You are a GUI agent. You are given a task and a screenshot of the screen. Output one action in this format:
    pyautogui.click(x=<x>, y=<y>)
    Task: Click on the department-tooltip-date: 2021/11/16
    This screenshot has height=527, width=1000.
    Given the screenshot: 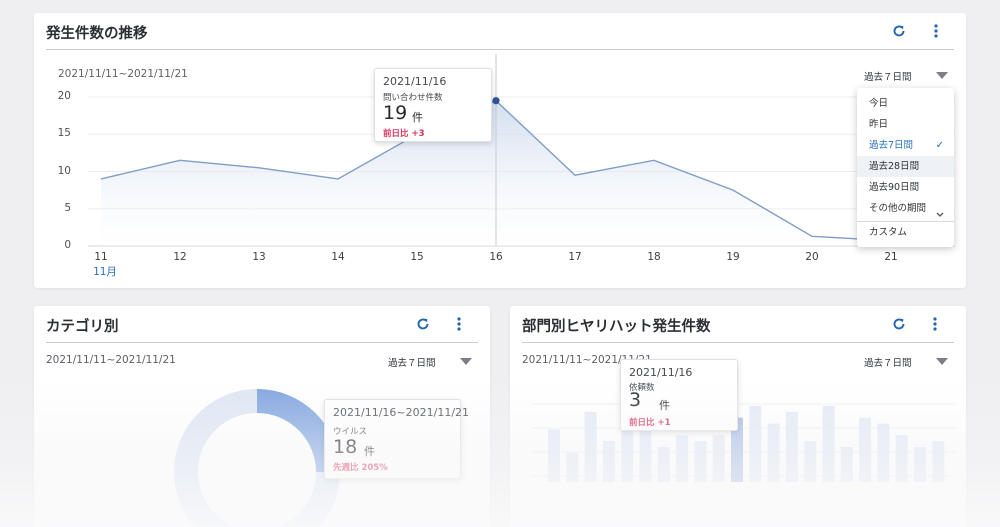 What is the action you would take?
    pyautogui.click(x=661, y=372)
    